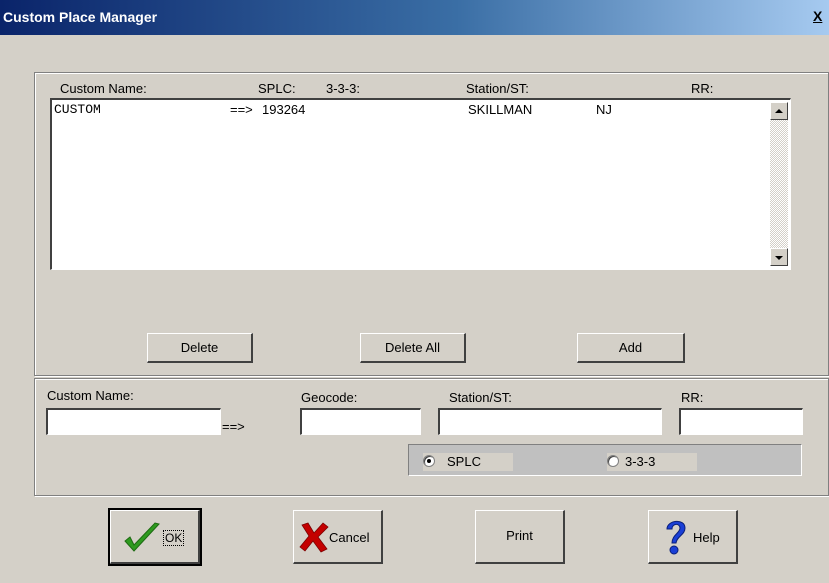  What do you see at coordinates (277, 88) in the screenshot?
I see `header-splc: SPLC:` at bounding box center [277, 88].